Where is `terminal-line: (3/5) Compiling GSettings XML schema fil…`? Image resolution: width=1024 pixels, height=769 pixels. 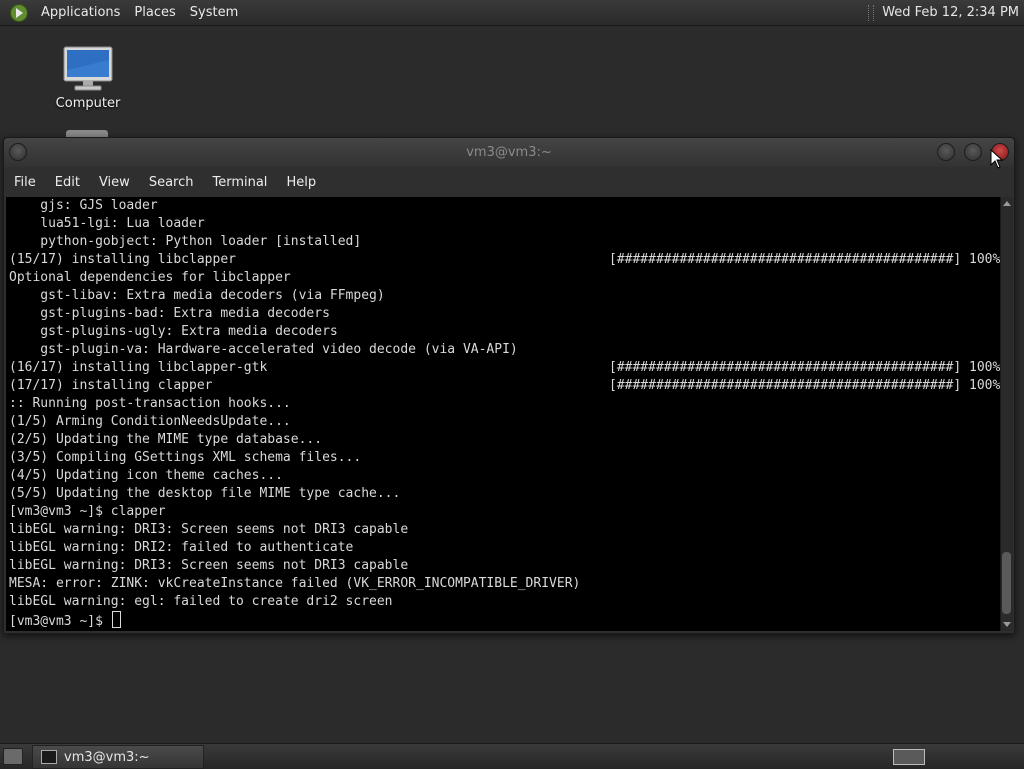
terminal-line: (3/5) Compiling GSettings XML schema fil… is located at coordinates (503, 458).